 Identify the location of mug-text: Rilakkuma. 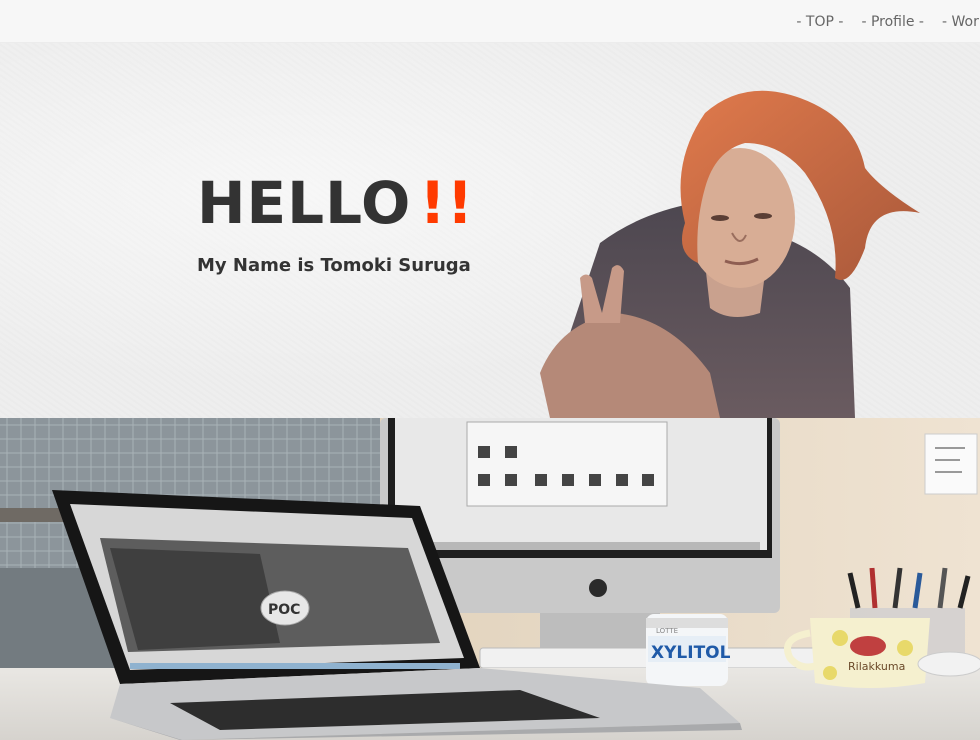
(876, 666).